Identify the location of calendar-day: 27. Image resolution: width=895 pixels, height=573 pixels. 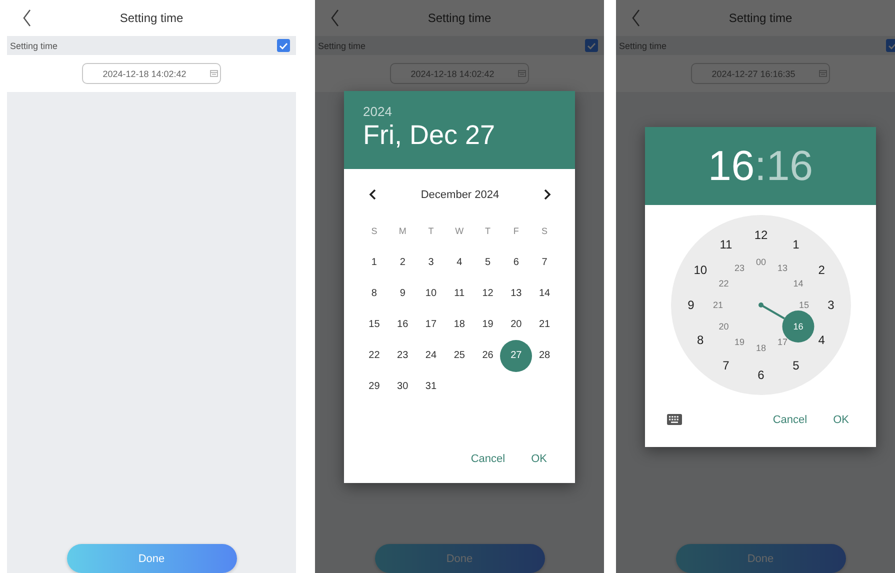
(516, 356).